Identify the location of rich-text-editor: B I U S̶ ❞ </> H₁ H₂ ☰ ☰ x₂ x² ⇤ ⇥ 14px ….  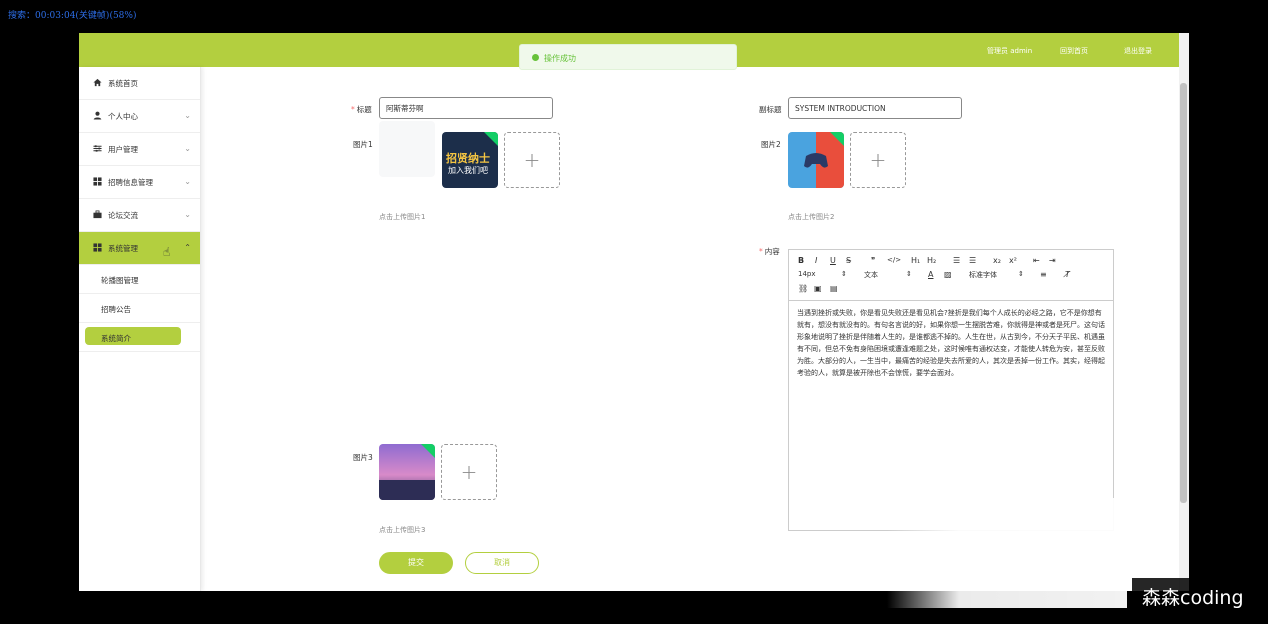
(951, 390).